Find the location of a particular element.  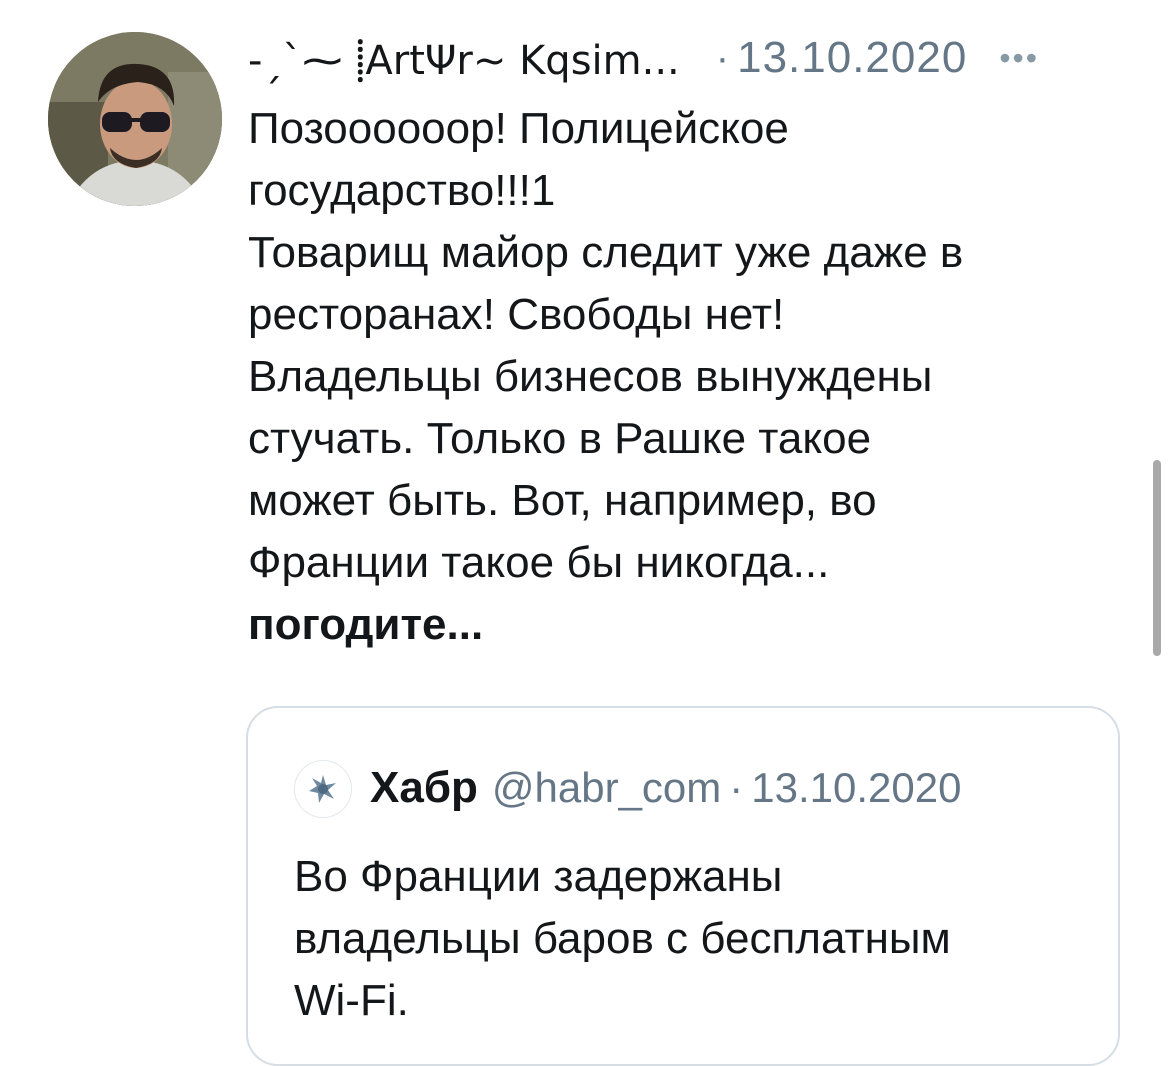

more-options-icon: ••• is located at coordinates (1019, 58).